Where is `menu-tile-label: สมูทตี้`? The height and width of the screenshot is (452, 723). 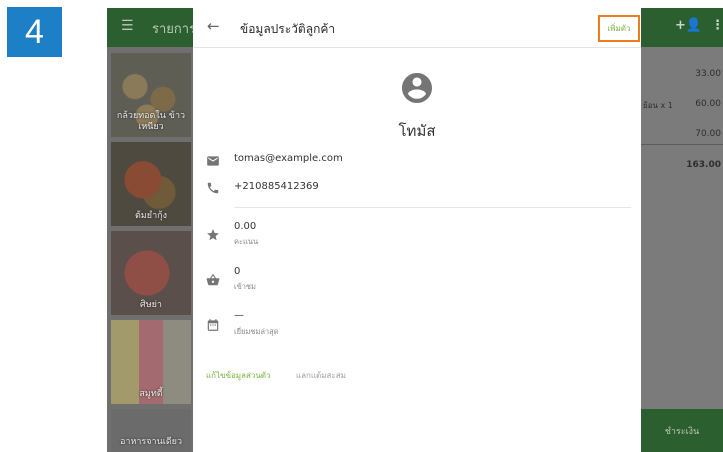 menu-tile-label: สมูทตี้ is located at coordinates (151, 394).